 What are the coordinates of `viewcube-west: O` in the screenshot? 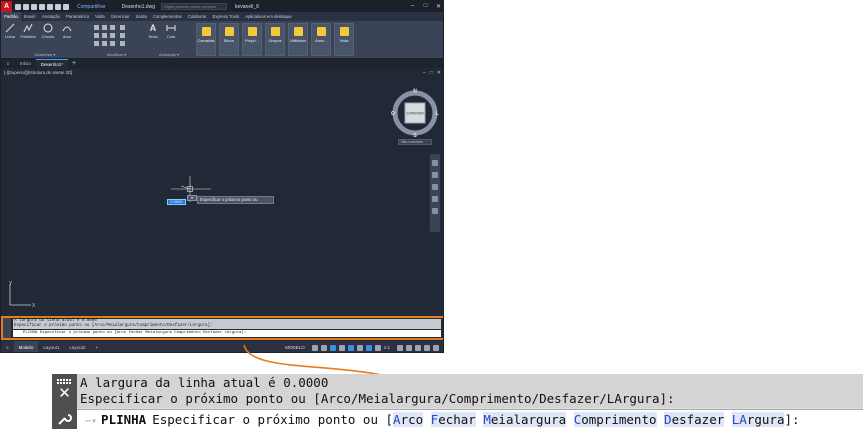 It's located at (393, 114).